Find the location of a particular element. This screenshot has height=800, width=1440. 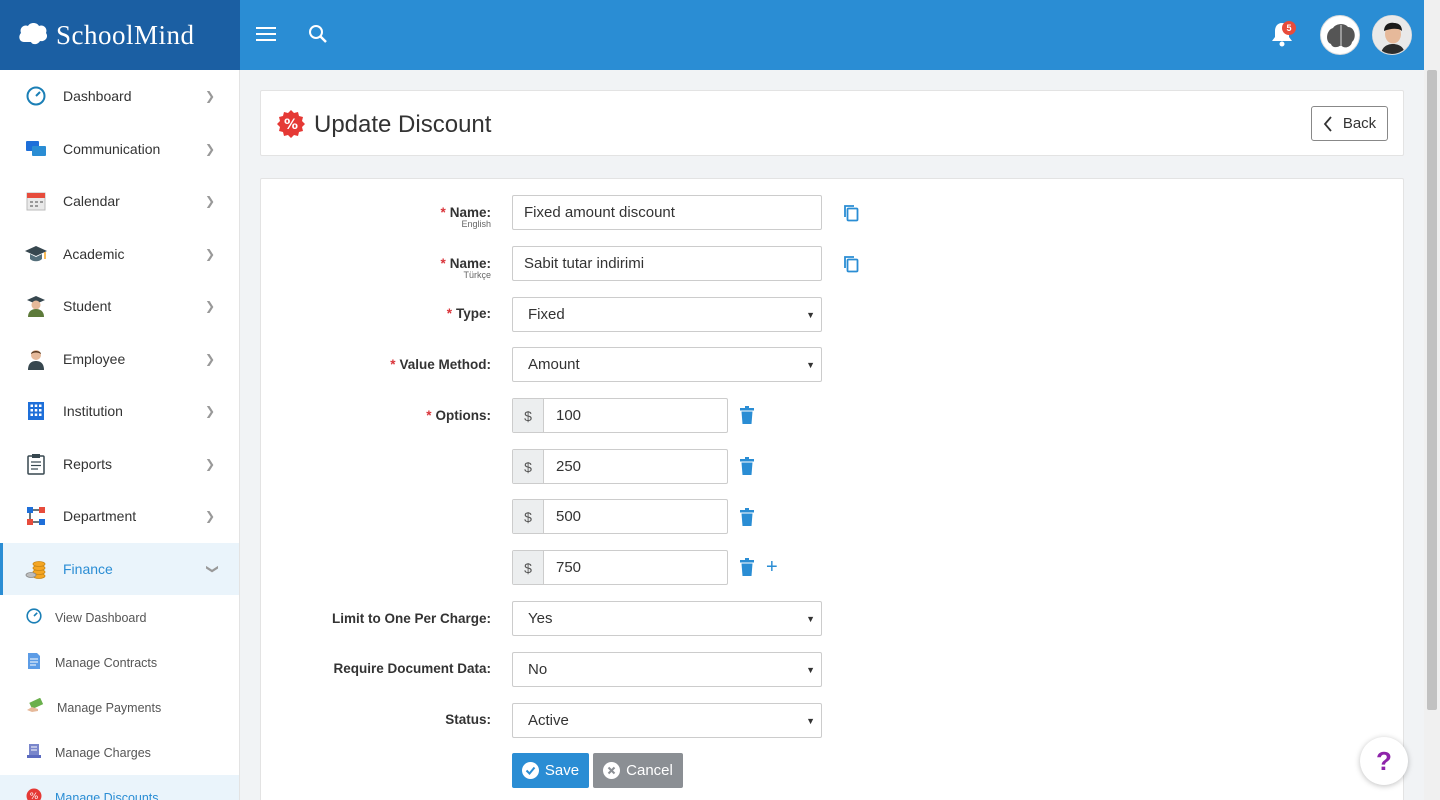

sidebar-subitem-manage-payments: Manage Payments is located at coordinates (119, 707).